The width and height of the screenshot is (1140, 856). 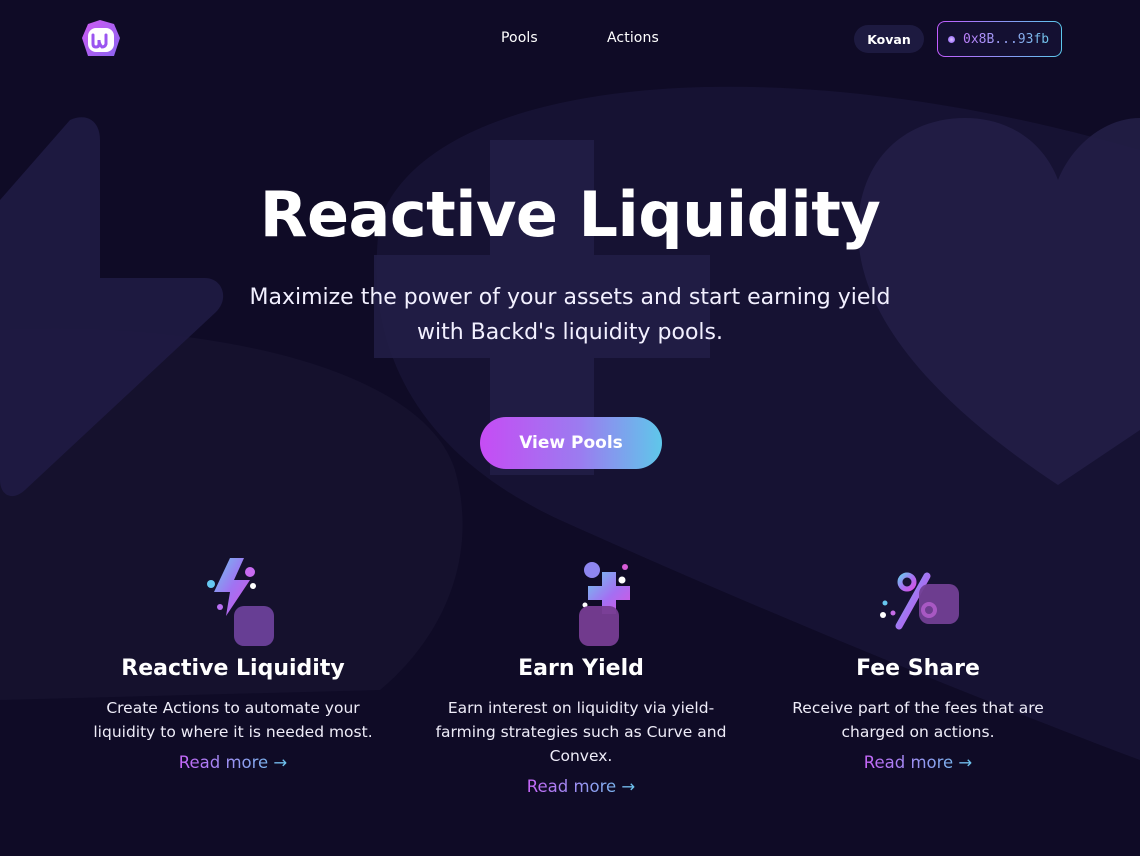 I want to click on nav-link-actions: Actions, so click(x=633, y=38).